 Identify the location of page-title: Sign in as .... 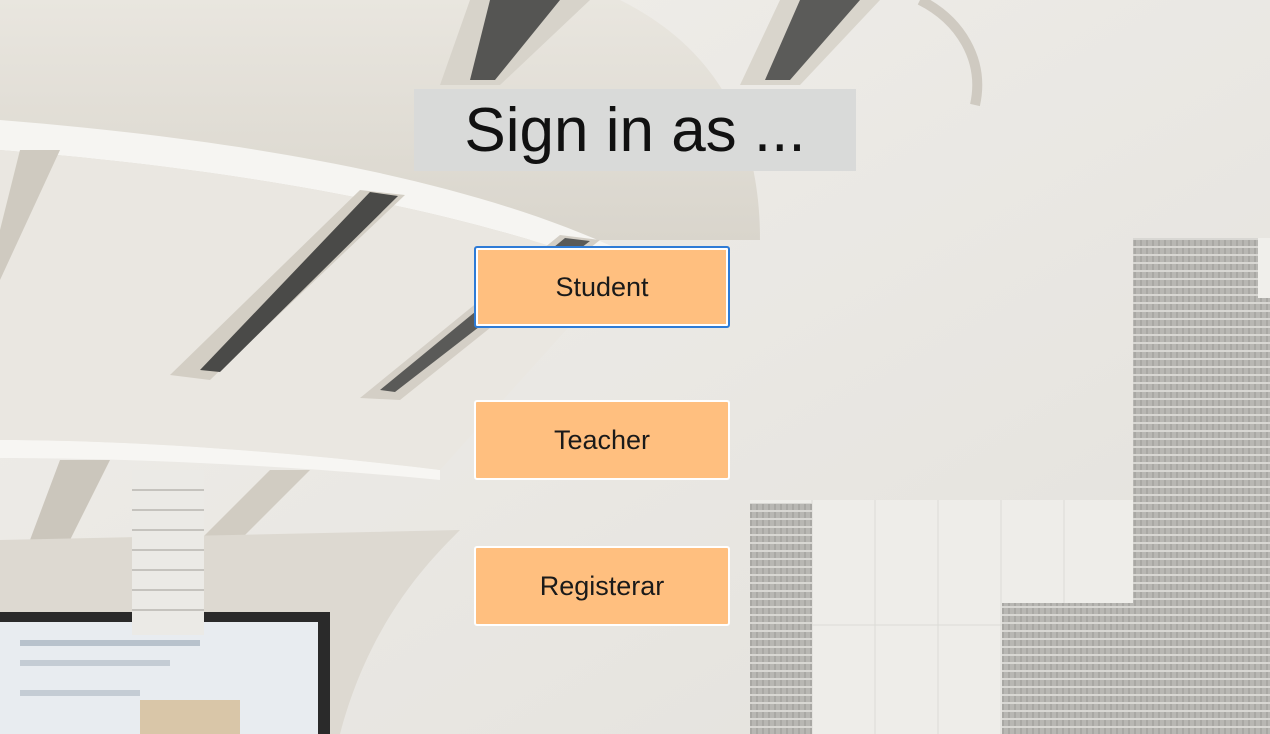
(635, 130).